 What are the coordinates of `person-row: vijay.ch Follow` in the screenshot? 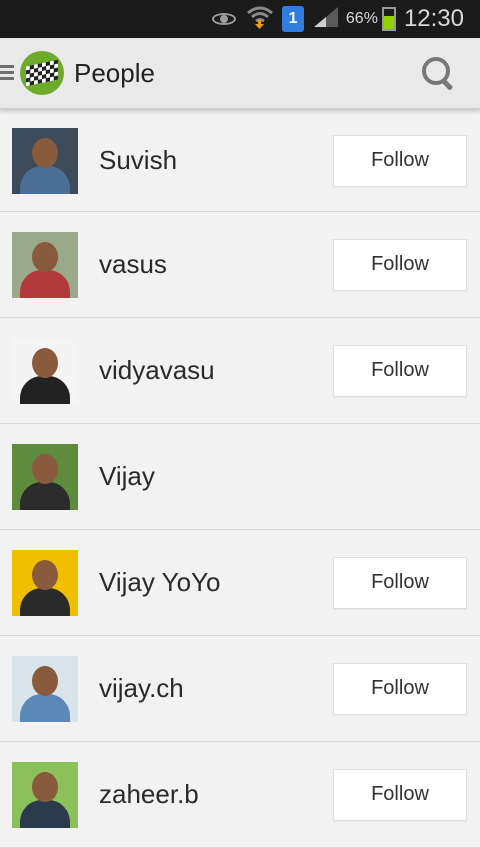 It's located at (240, 689).